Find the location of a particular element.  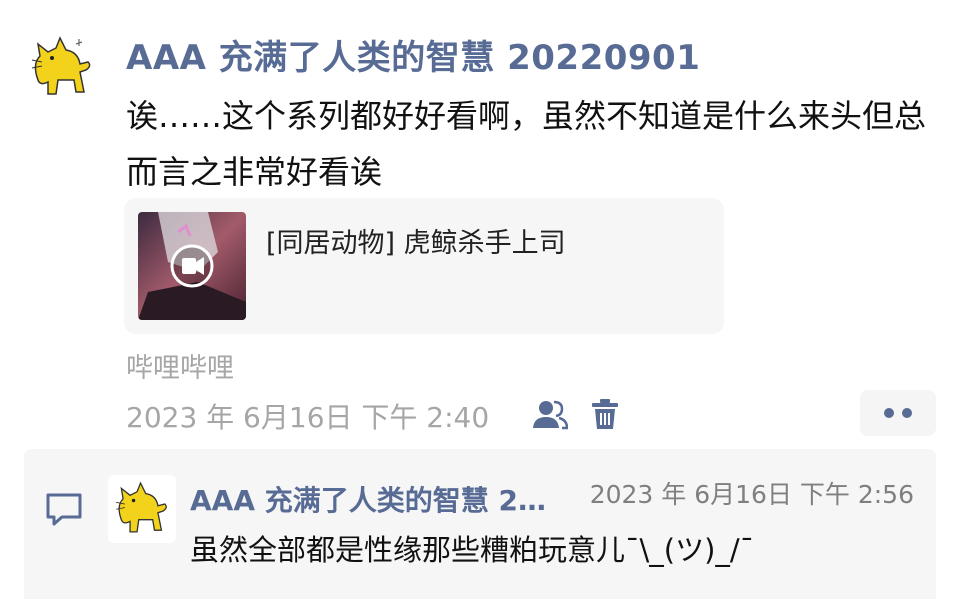

trash-icon is located at coordinates (605, 414).